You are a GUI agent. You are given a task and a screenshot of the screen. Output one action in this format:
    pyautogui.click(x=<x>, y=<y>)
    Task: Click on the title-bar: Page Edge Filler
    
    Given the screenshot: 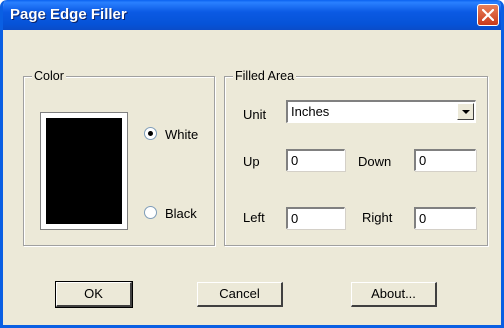 What is the action you would take?
    pyautogui.click(x=252, y=15)
    